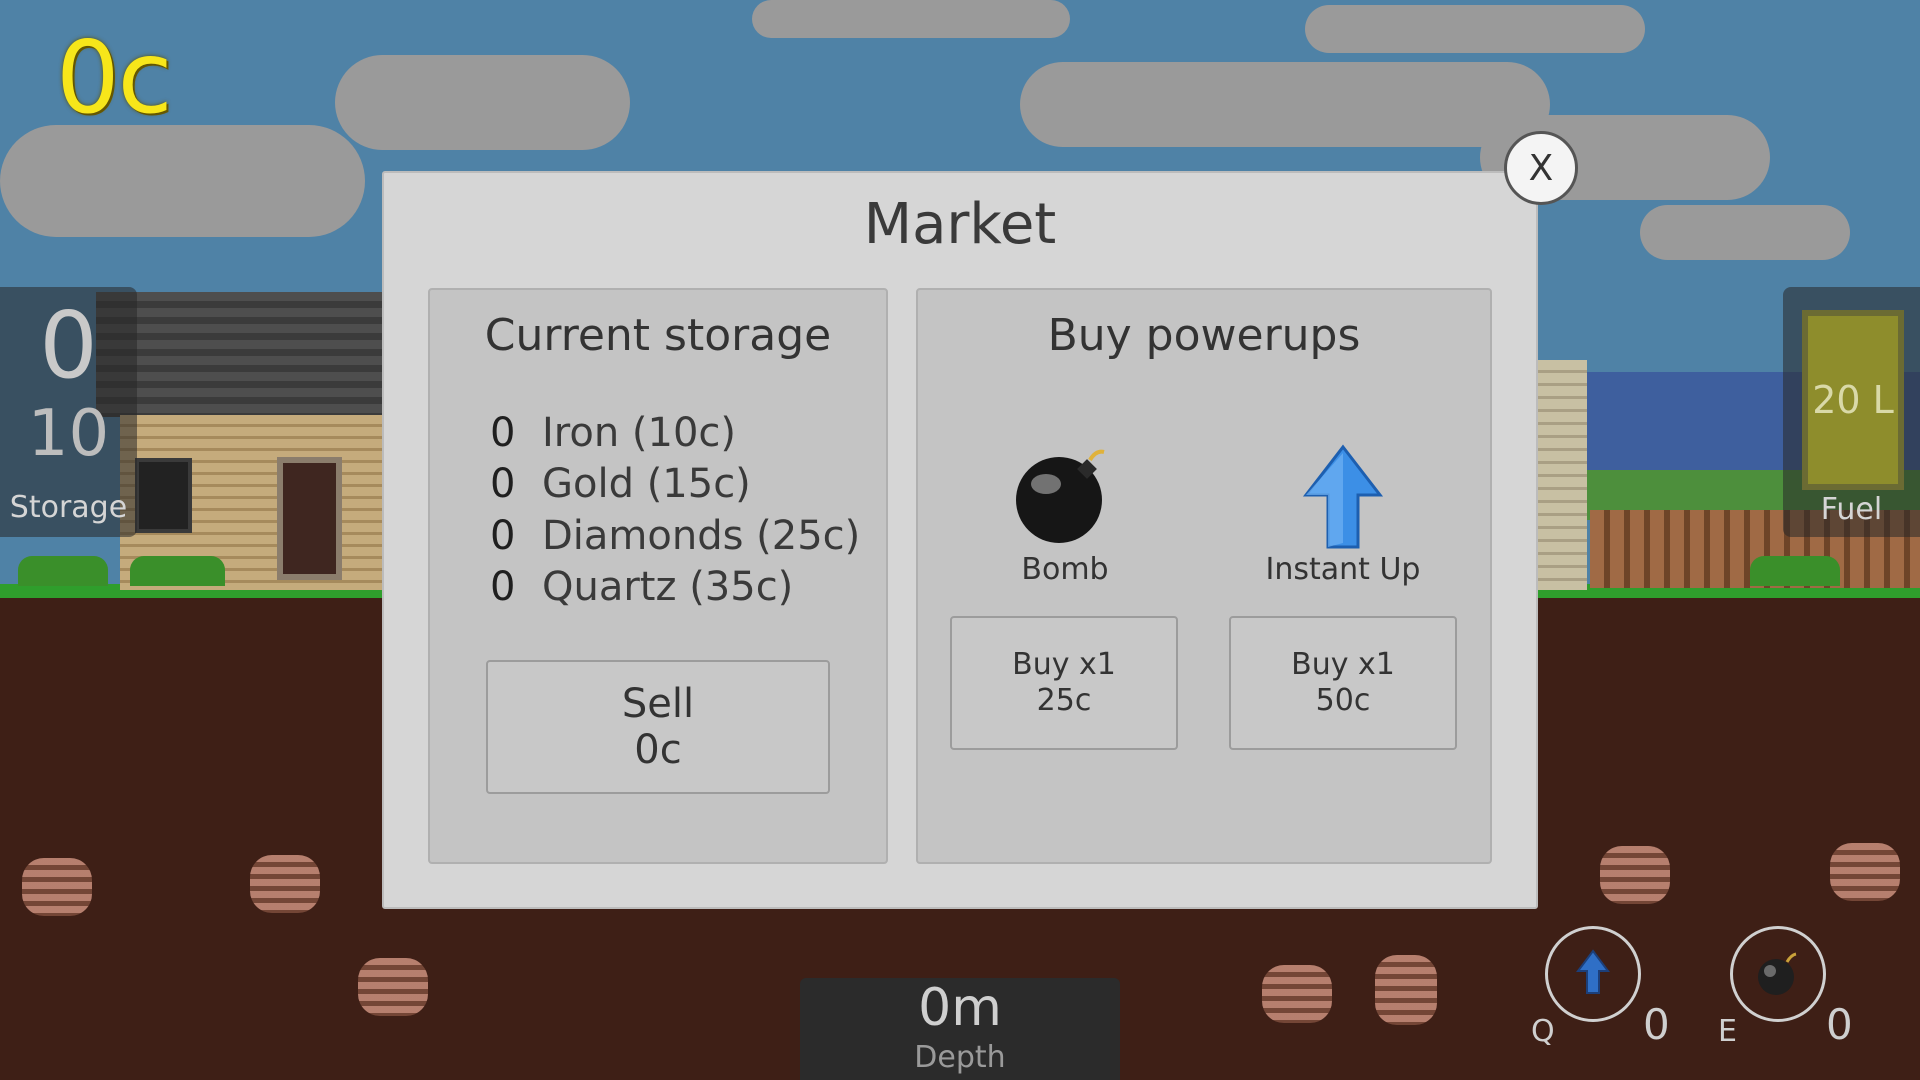 This screenshot has width=1920, height=1080. What do you see at coordinates (668, 587) in the screenshot?
I see `inventory-label: Quartz (35c)` at bounding box center [668, 587].